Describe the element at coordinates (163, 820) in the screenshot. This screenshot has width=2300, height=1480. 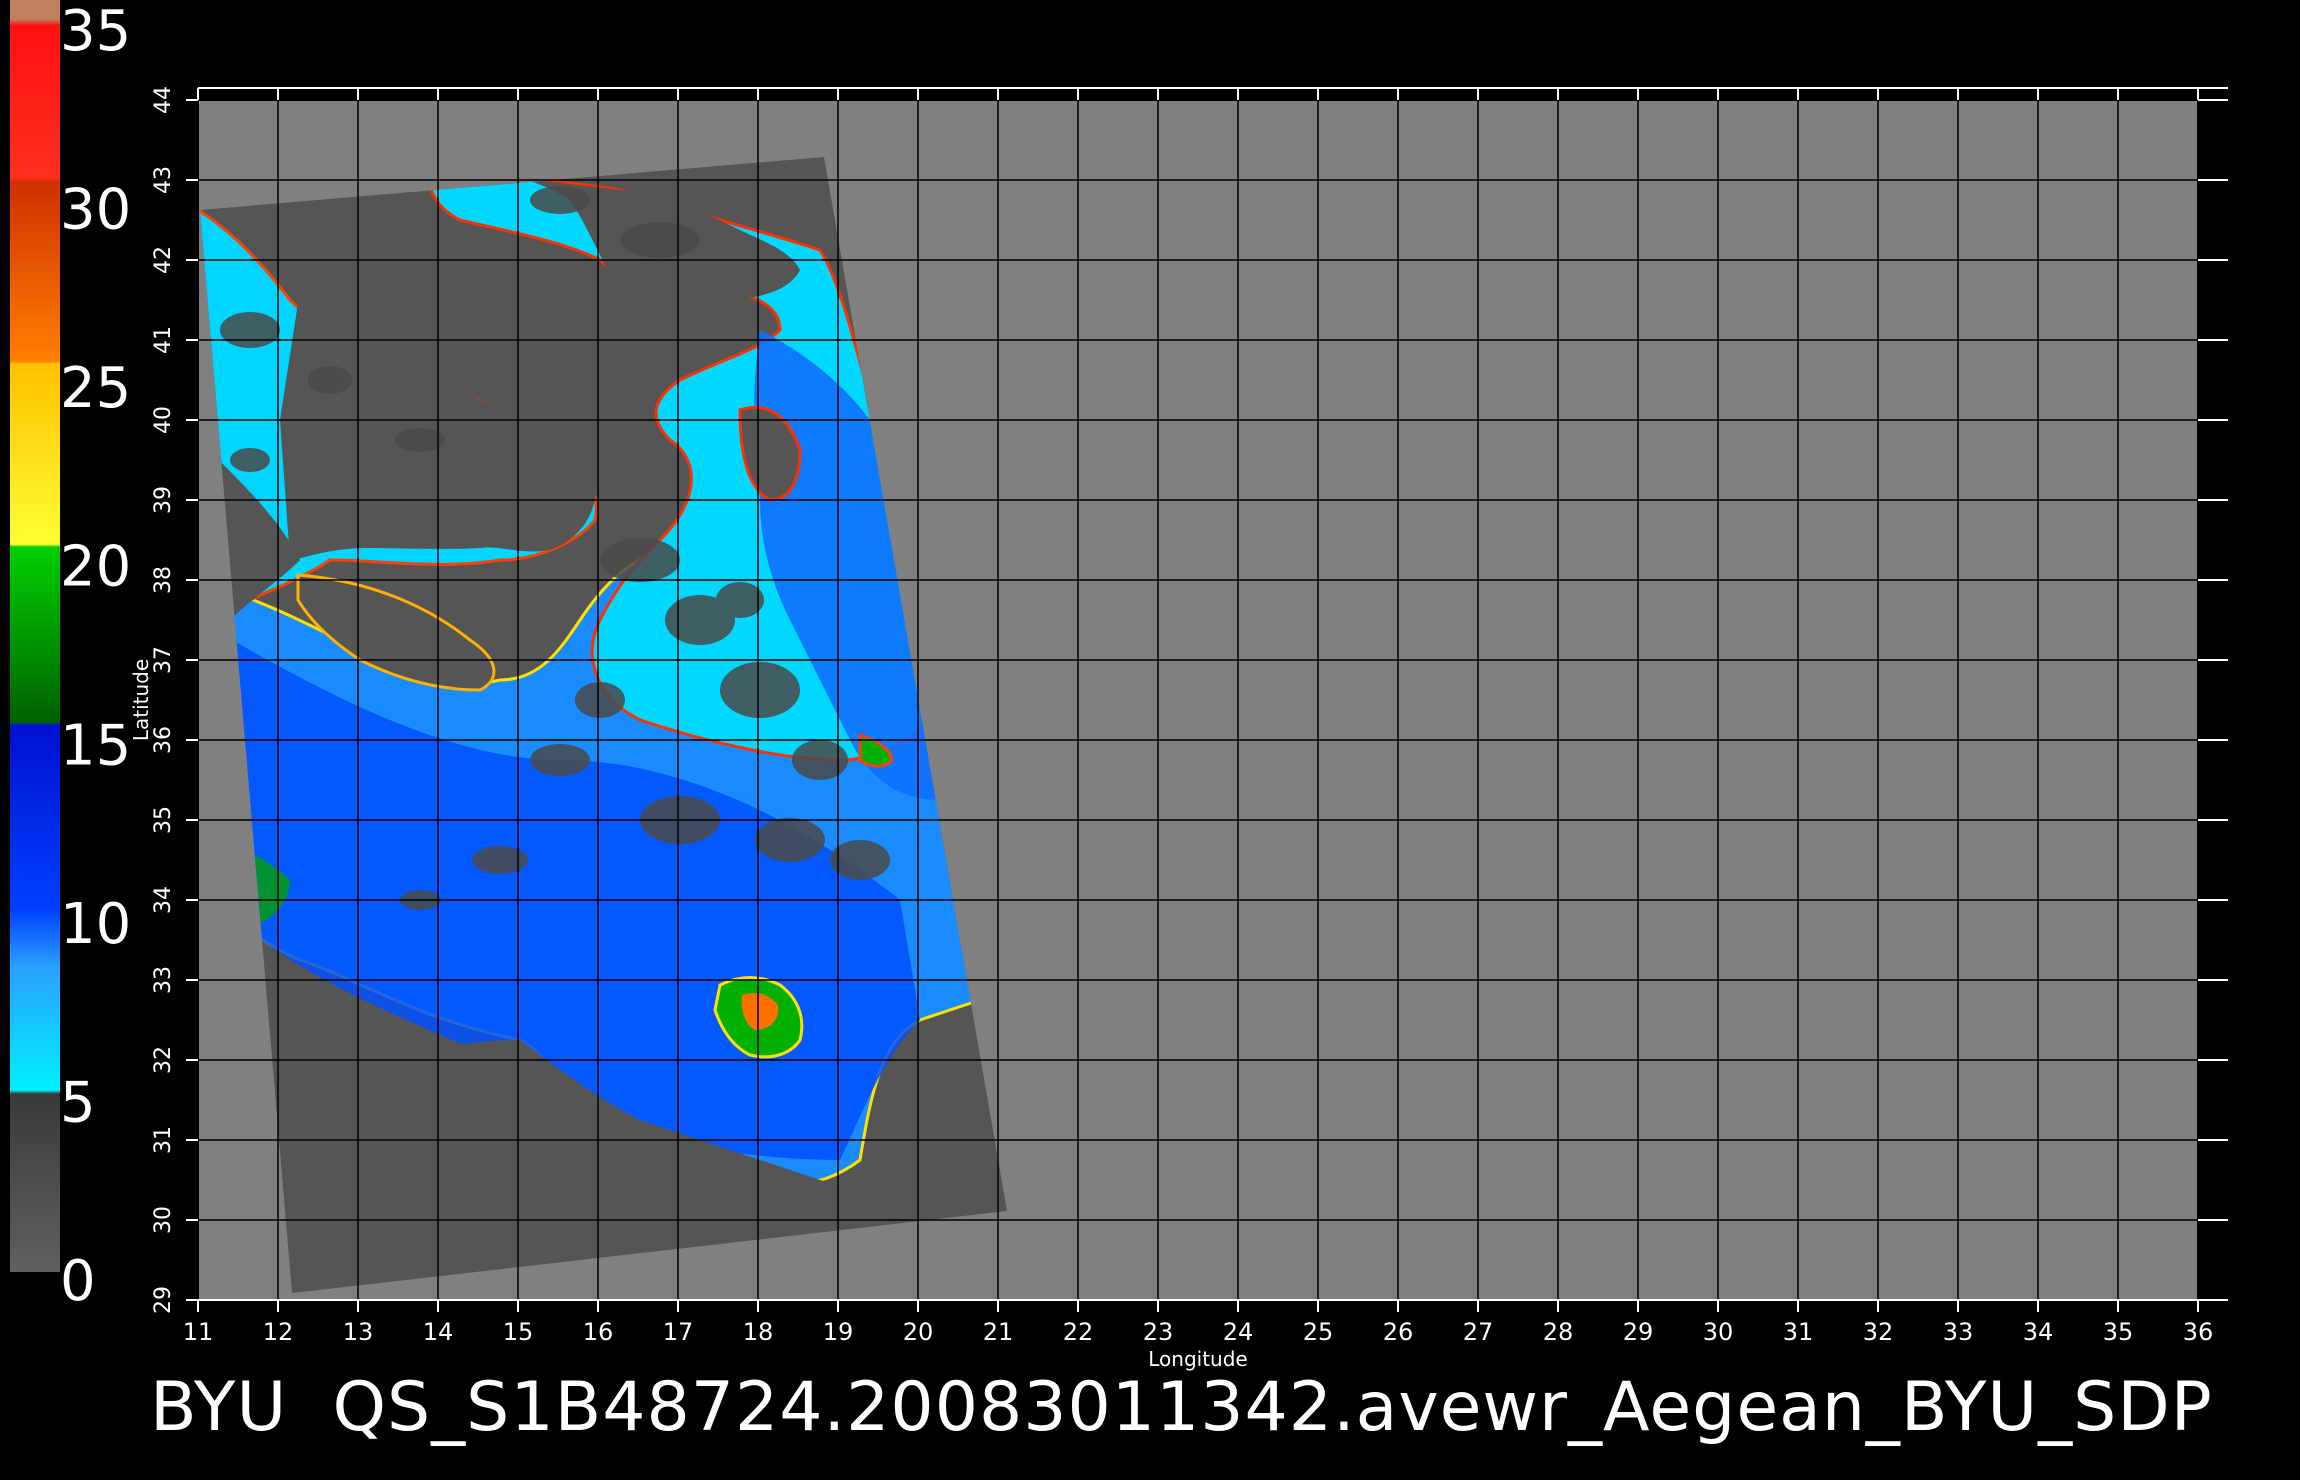
I see `lat-tick-label: 35` at that location.